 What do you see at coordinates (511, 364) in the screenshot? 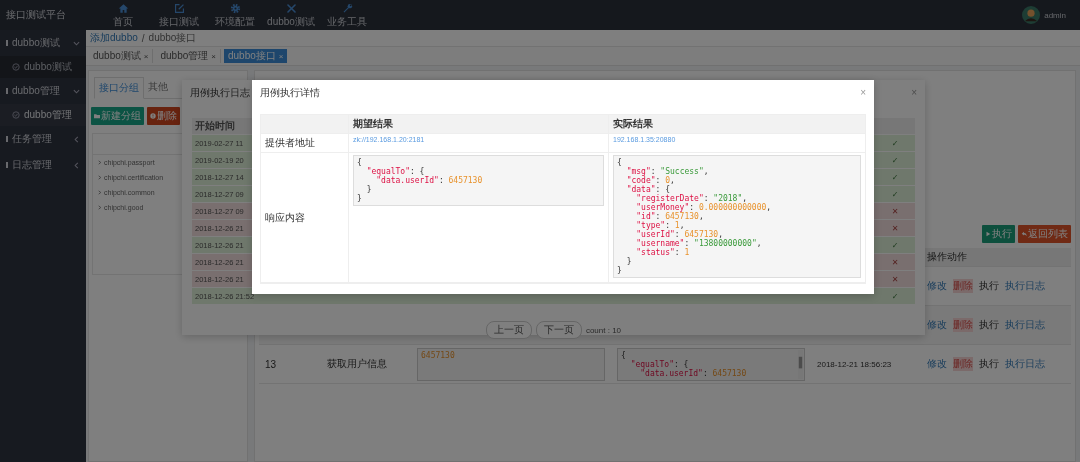
I see `text-area: 6457130` at bounding box center [511, 364].